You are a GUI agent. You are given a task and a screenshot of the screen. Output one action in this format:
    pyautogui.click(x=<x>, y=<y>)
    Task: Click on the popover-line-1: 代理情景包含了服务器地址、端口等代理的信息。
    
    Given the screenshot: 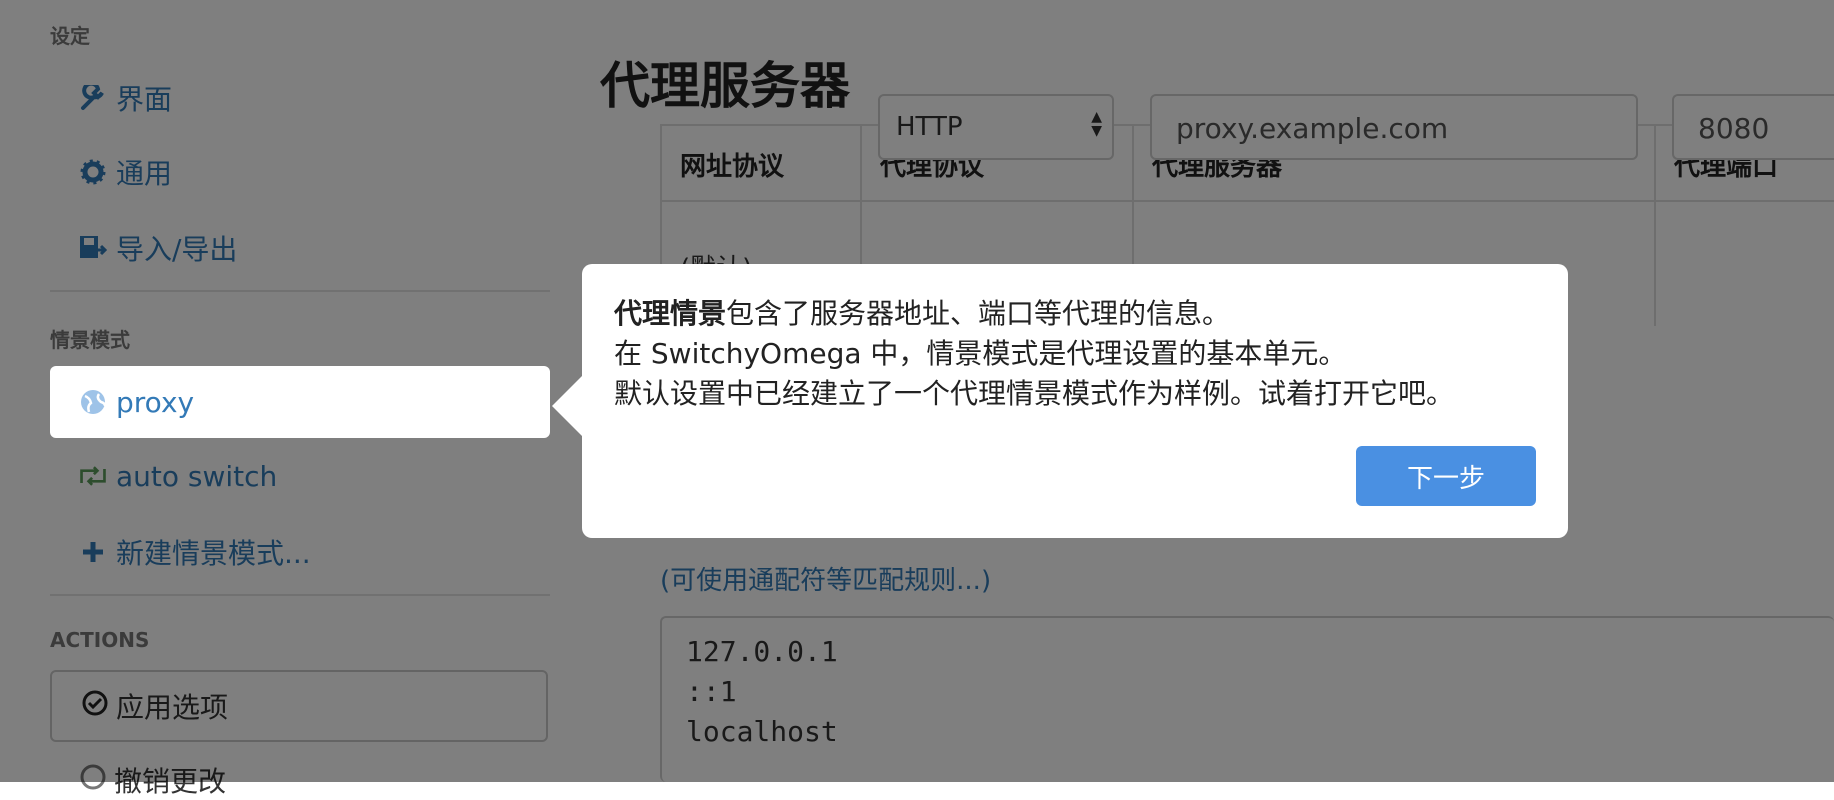 What is the action you would take?
    pyautogui.click(x=1075, y=314)
    